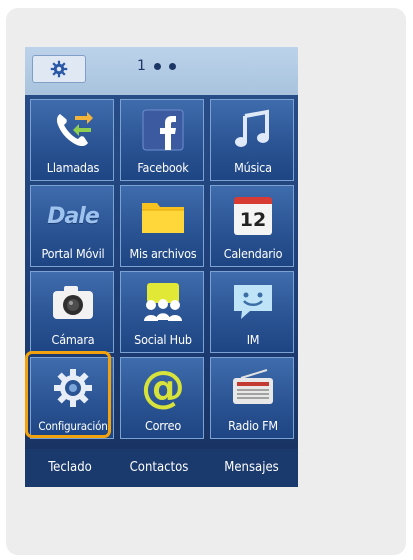  I want to click on radio-icon, so click(253, 386).